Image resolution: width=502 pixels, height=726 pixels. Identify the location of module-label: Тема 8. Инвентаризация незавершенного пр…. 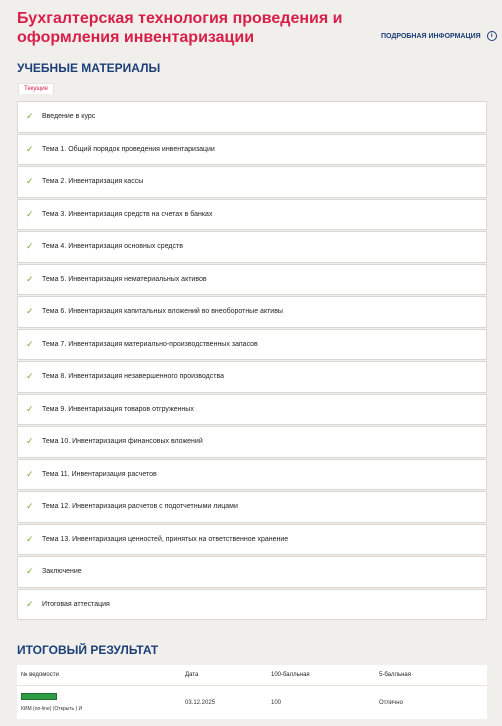
(133, 377).